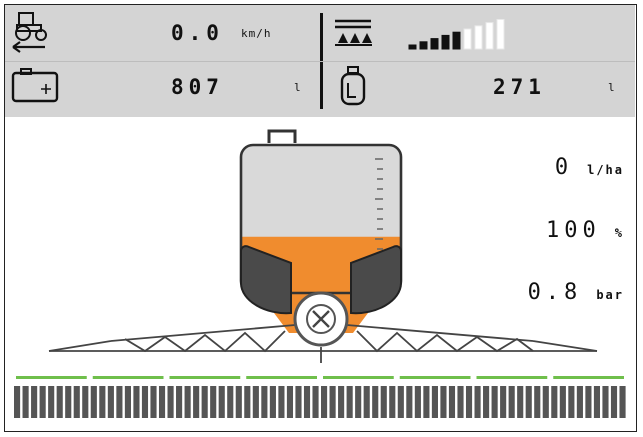 The height and width of the screenshot is (437, 643). I want to click on status-row-divider, so click(320, 61).